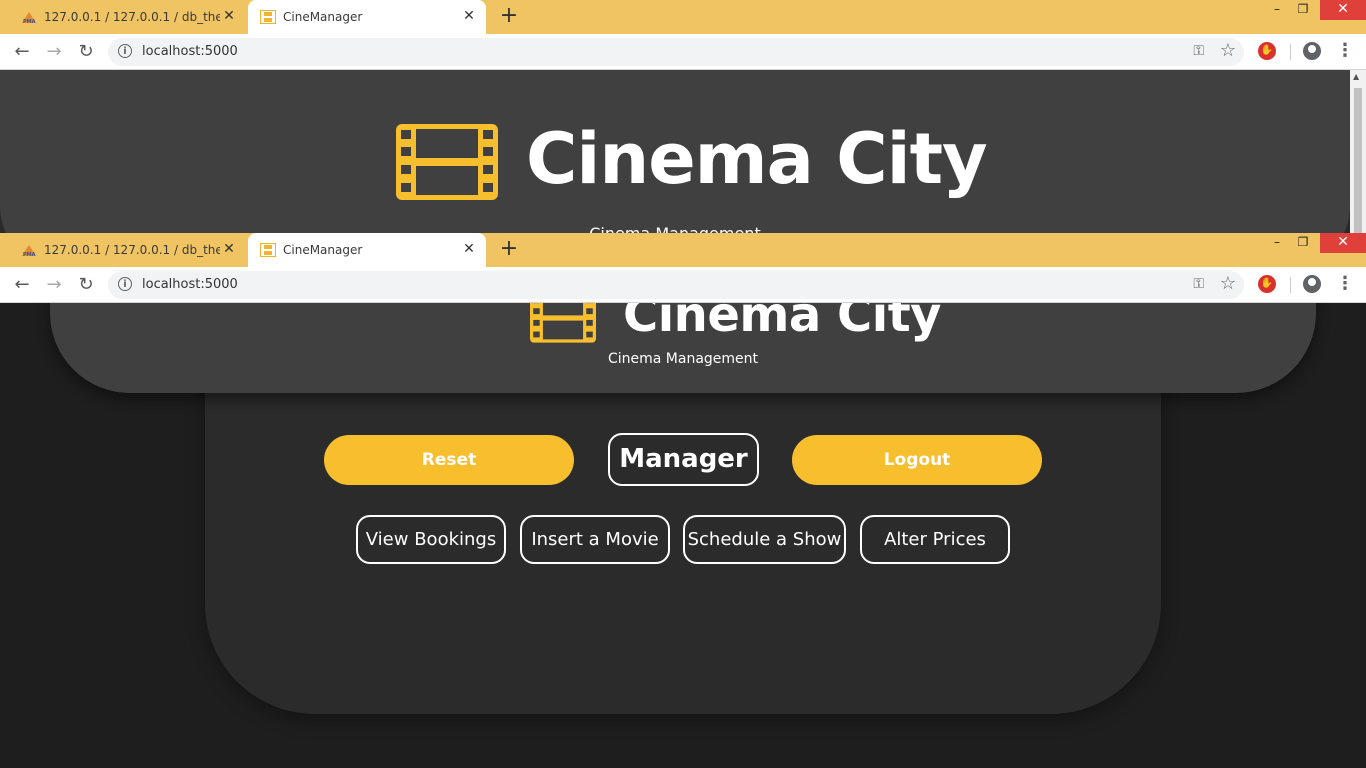  What do you see at coordinates (595, 539) in the screenshot?
I see `insert-movie-button: Insert a Movie` at bounding box center [595, 539].